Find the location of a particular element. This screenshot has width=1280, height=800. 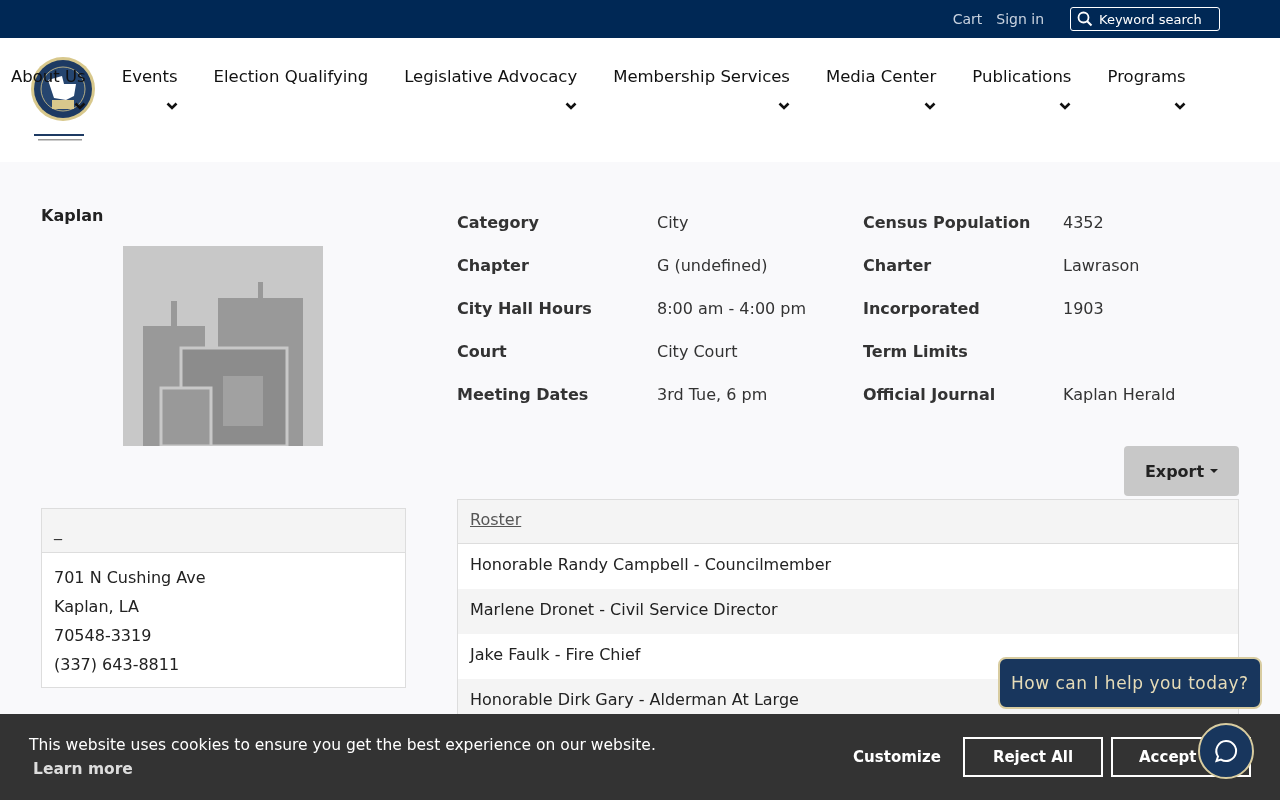

nav-item: Programs is located at coordinates (1146, 86).